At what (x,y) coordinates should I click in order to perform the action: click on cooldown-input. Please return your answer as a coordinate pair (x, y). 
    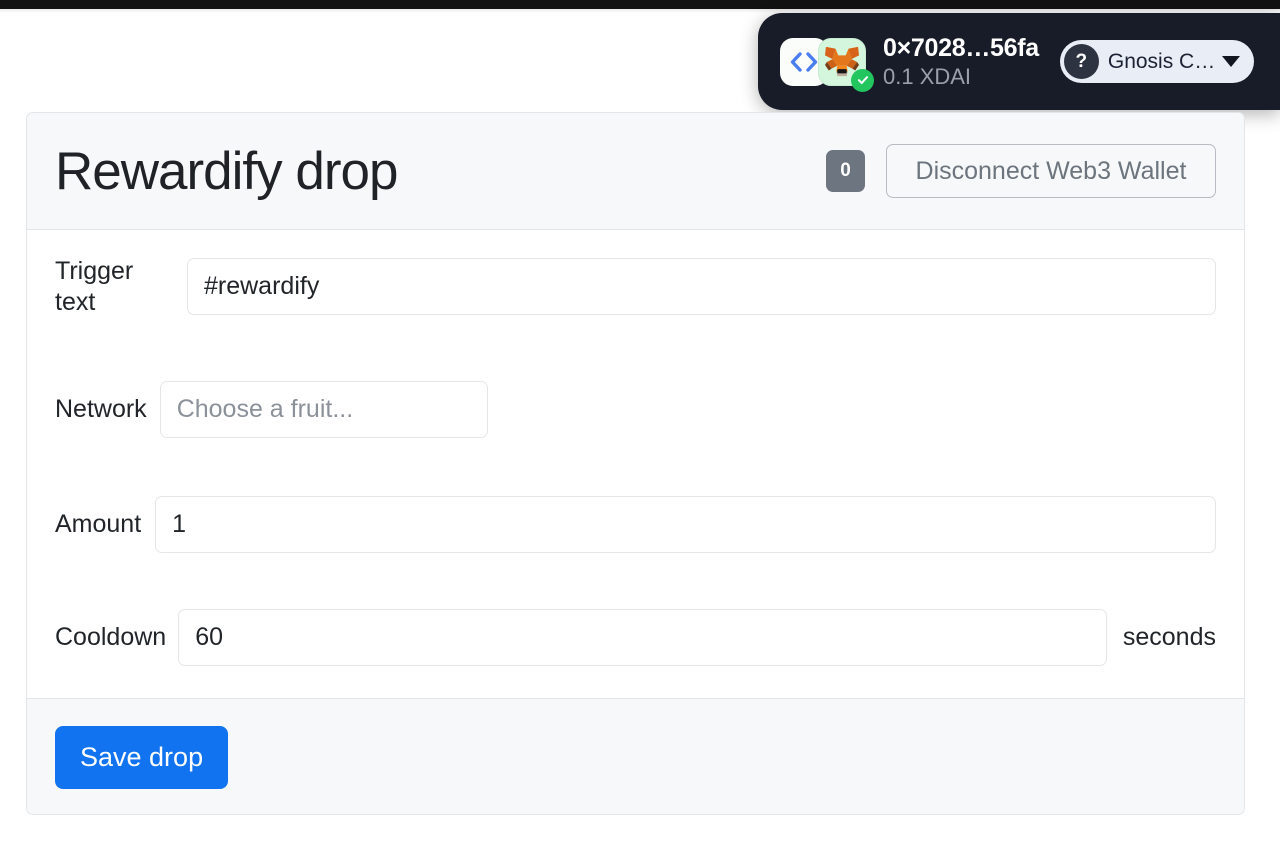
    Looking at the image, I should click on (642, 637).